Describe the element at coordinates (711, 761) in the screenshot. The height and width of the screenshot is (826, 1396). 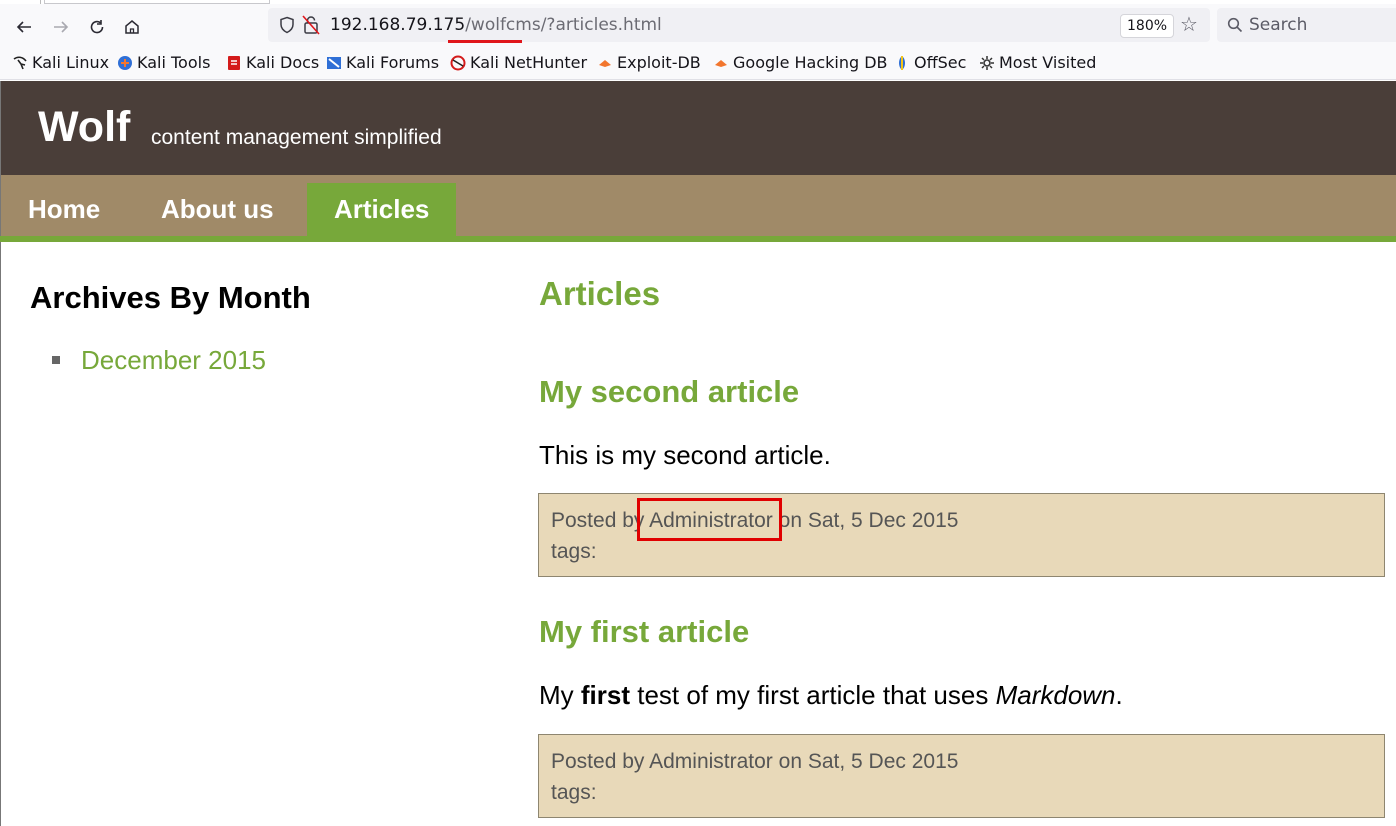
I see `author-link: Administrator` at that location.